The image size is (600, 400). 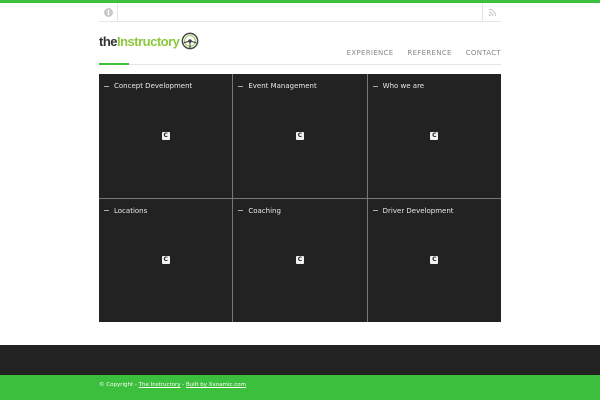 I want to click on tile-title: Who we are, so click(x=398, y=86).